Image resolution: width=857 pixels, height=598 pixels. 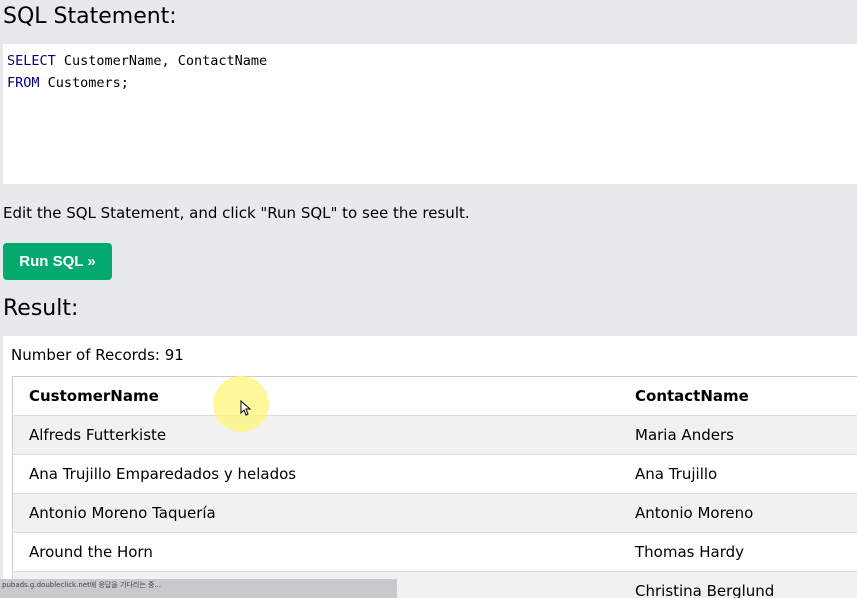 What do you see at coordinates (738, 396) in the screenshot?
I see `column-header-contactname: ContactName` at bounding box center [738, 396].